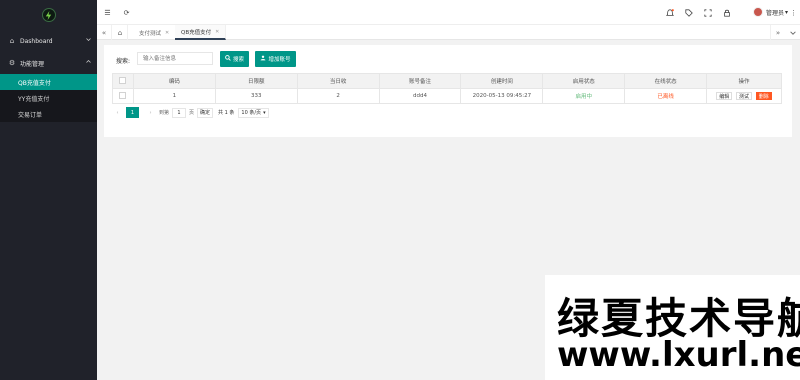 This screenshot has width=800, height=380. What do you see at coordinates (107, 12) in the screenshot?
I see `menu-toggle-icon: ☰` at bounding box center [107, 12].